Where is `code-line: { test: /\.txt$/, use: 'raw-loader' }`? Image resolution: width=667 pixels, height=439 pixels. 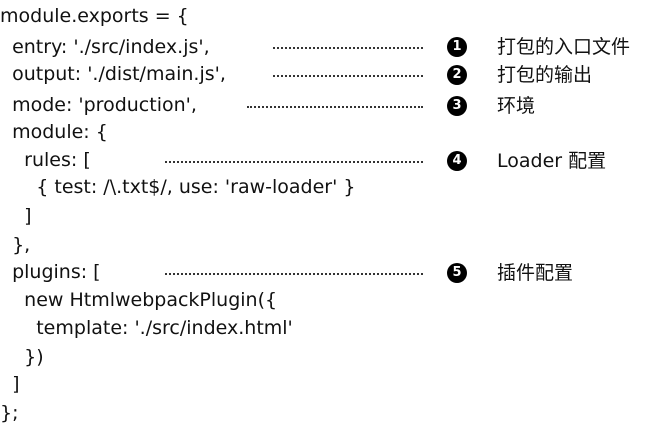
code-line: { test: /\.txt$/, use: 'raw-loader' } is located at coordinates (178, 187).